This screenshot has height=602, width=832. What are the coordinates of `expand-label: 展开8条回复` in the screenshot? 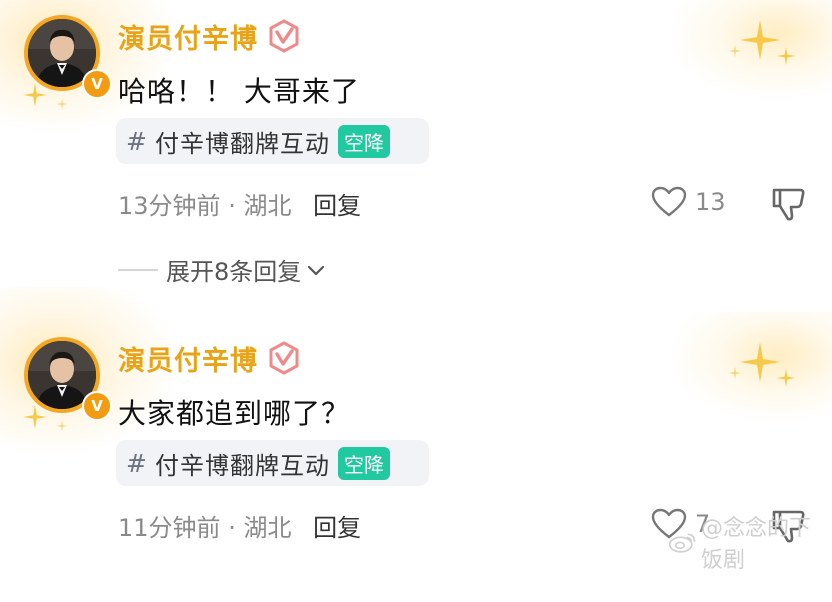 It's located at (234, 272).